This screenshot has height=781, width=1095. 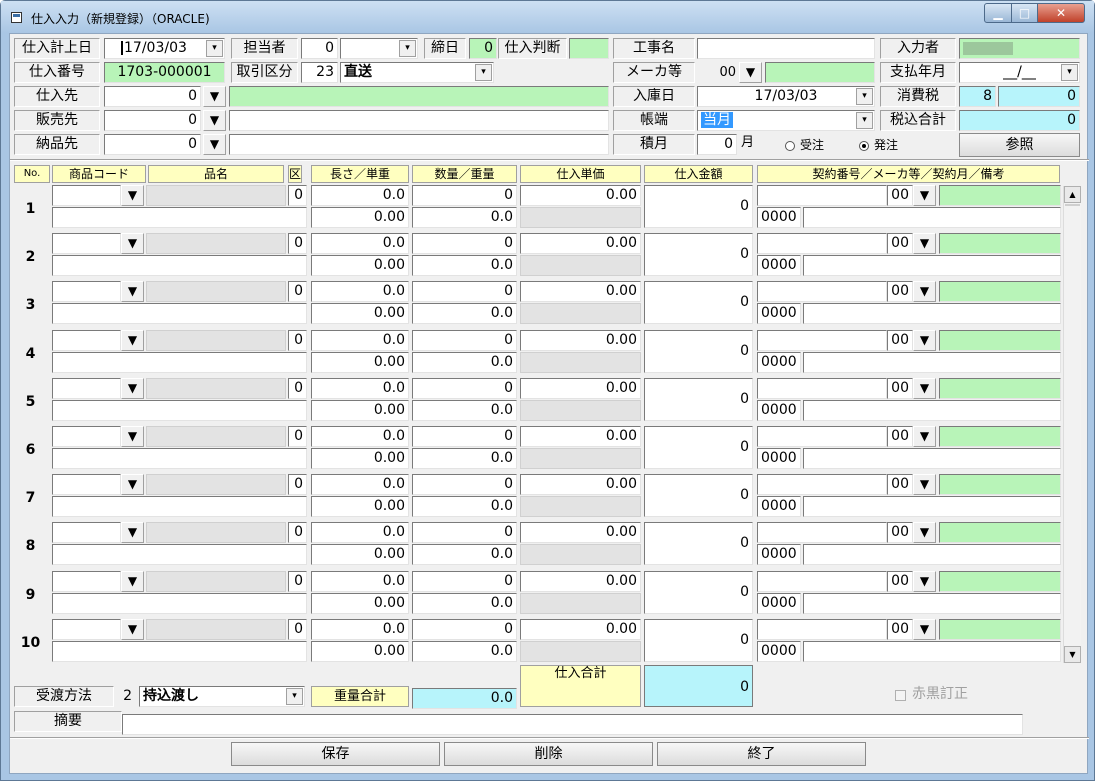 I want to click on hanbai-code-field: 0, so click(x=152, y=120).